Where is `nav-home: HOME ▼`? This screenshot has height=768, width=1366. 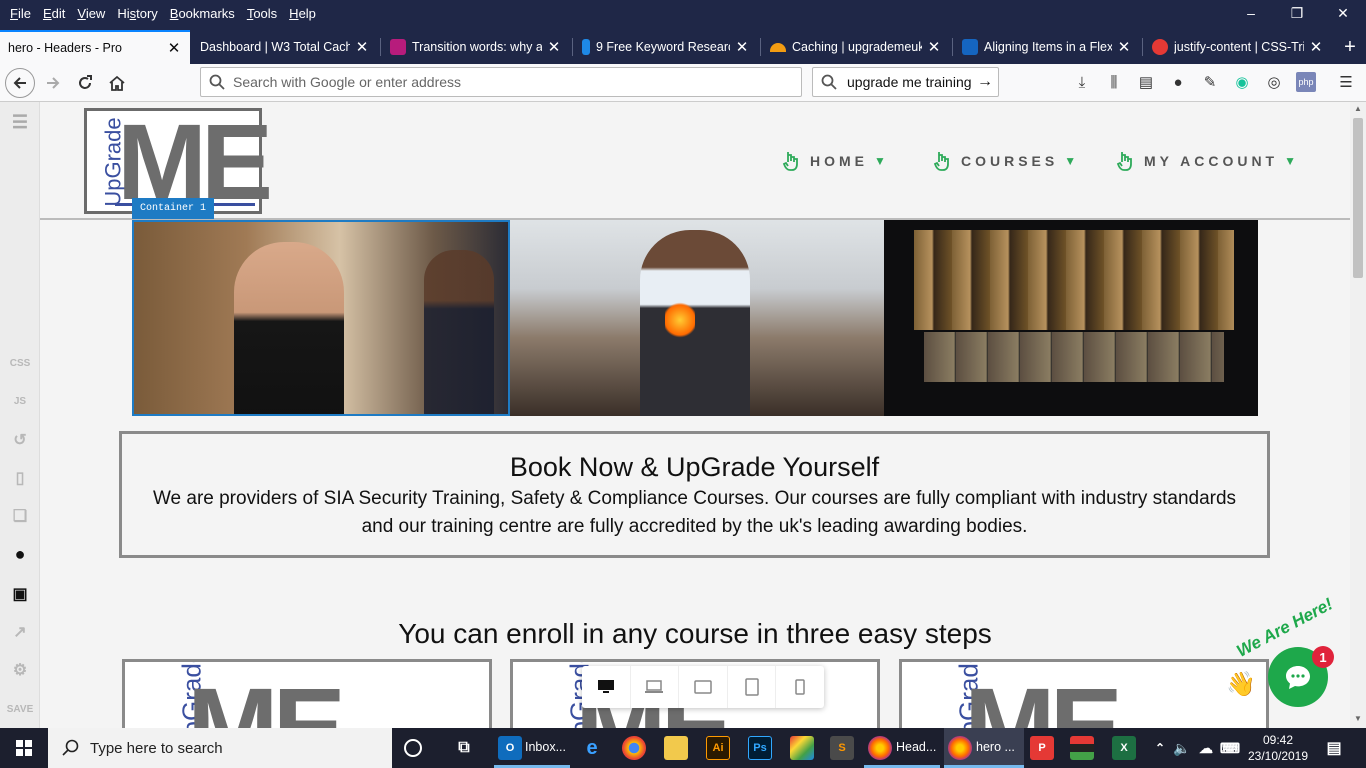 nav-home: HOME ▼ is located at coordinates (834, 161).